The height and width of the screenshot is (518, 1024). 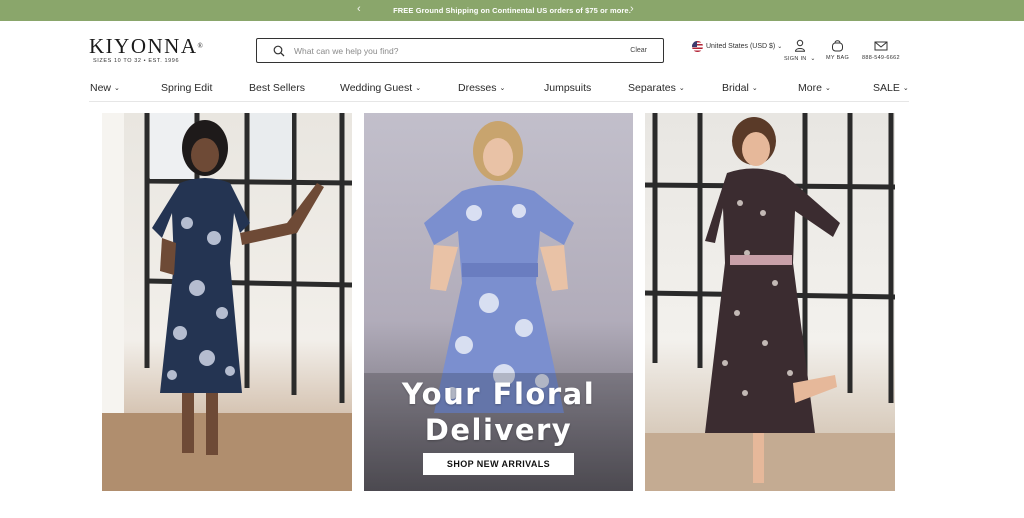 I want to click on nav-item-jumpsuits: Jumpsuits, so click(x=567, y=88).